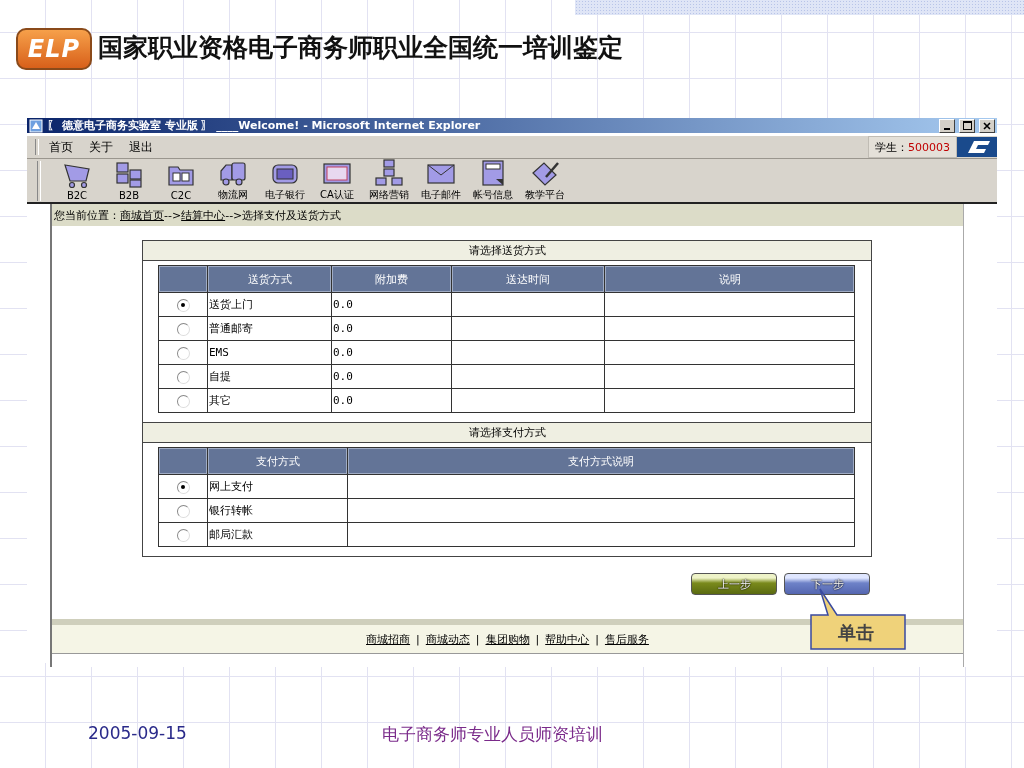 The height and width of the screenshot is (768, 1024). I want to click on callout-text: 单击, so click(856, 633).